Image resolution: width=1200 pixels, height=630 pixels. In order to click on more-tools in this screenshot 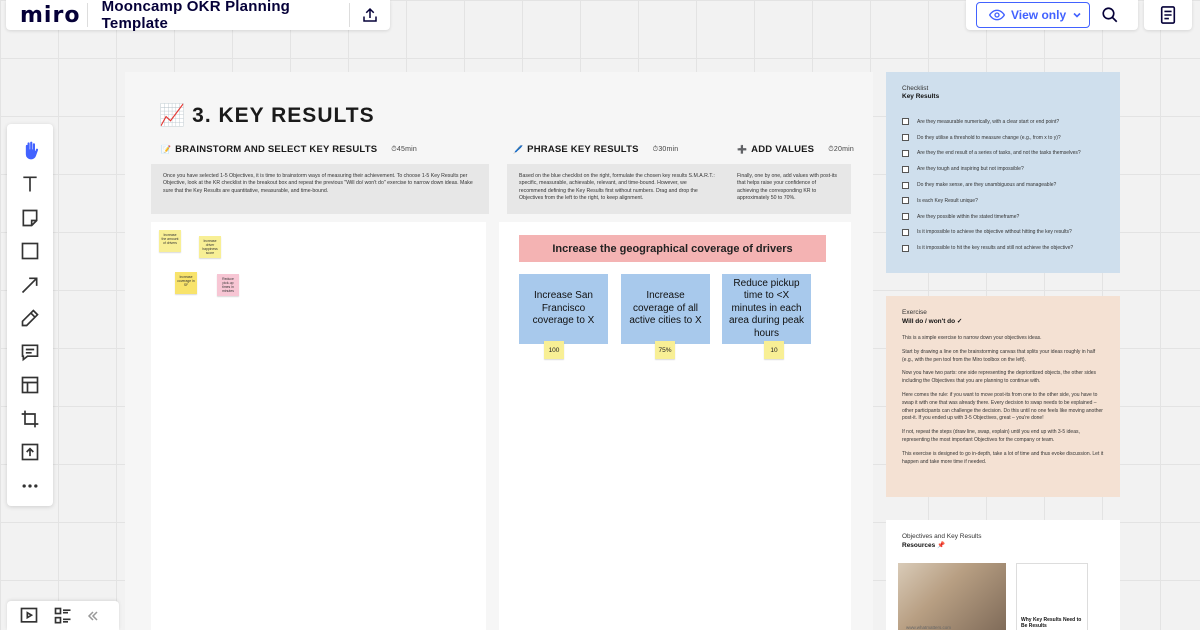, I will do `click(30, 485)`.